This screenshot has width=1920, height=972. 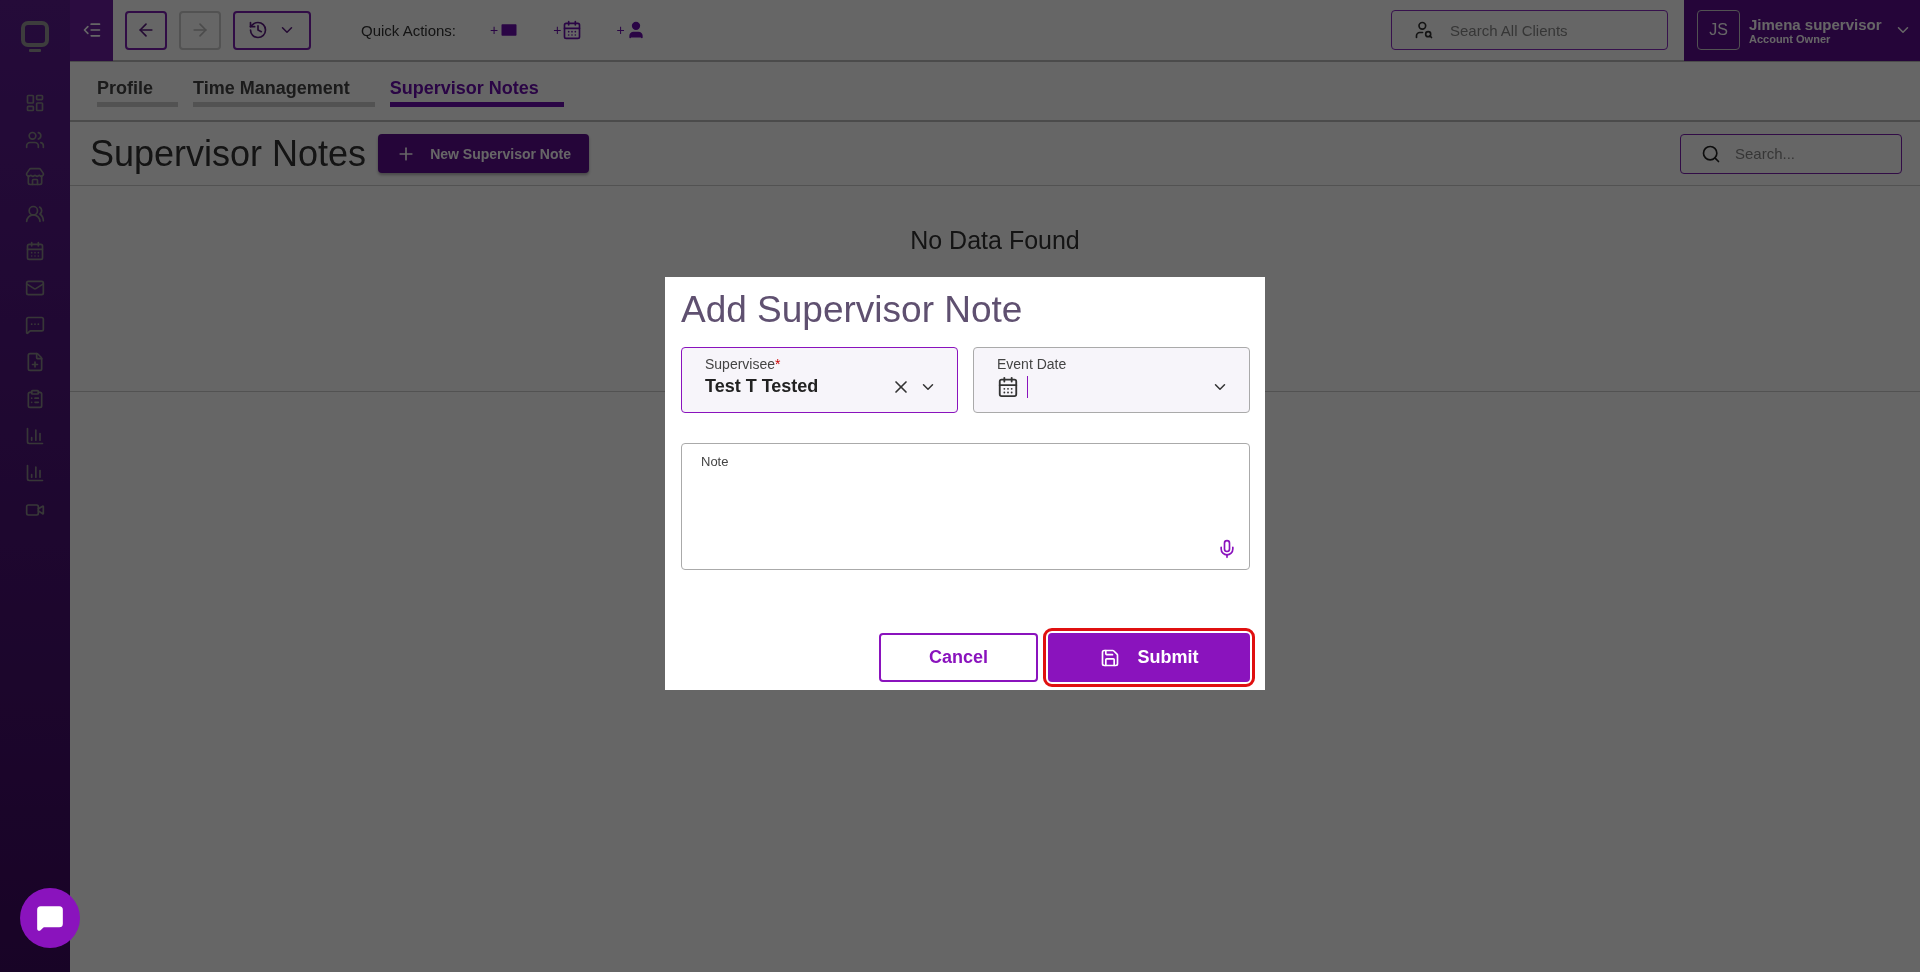 I want to click on menu-toggle-button, so click(x=91, y=30).